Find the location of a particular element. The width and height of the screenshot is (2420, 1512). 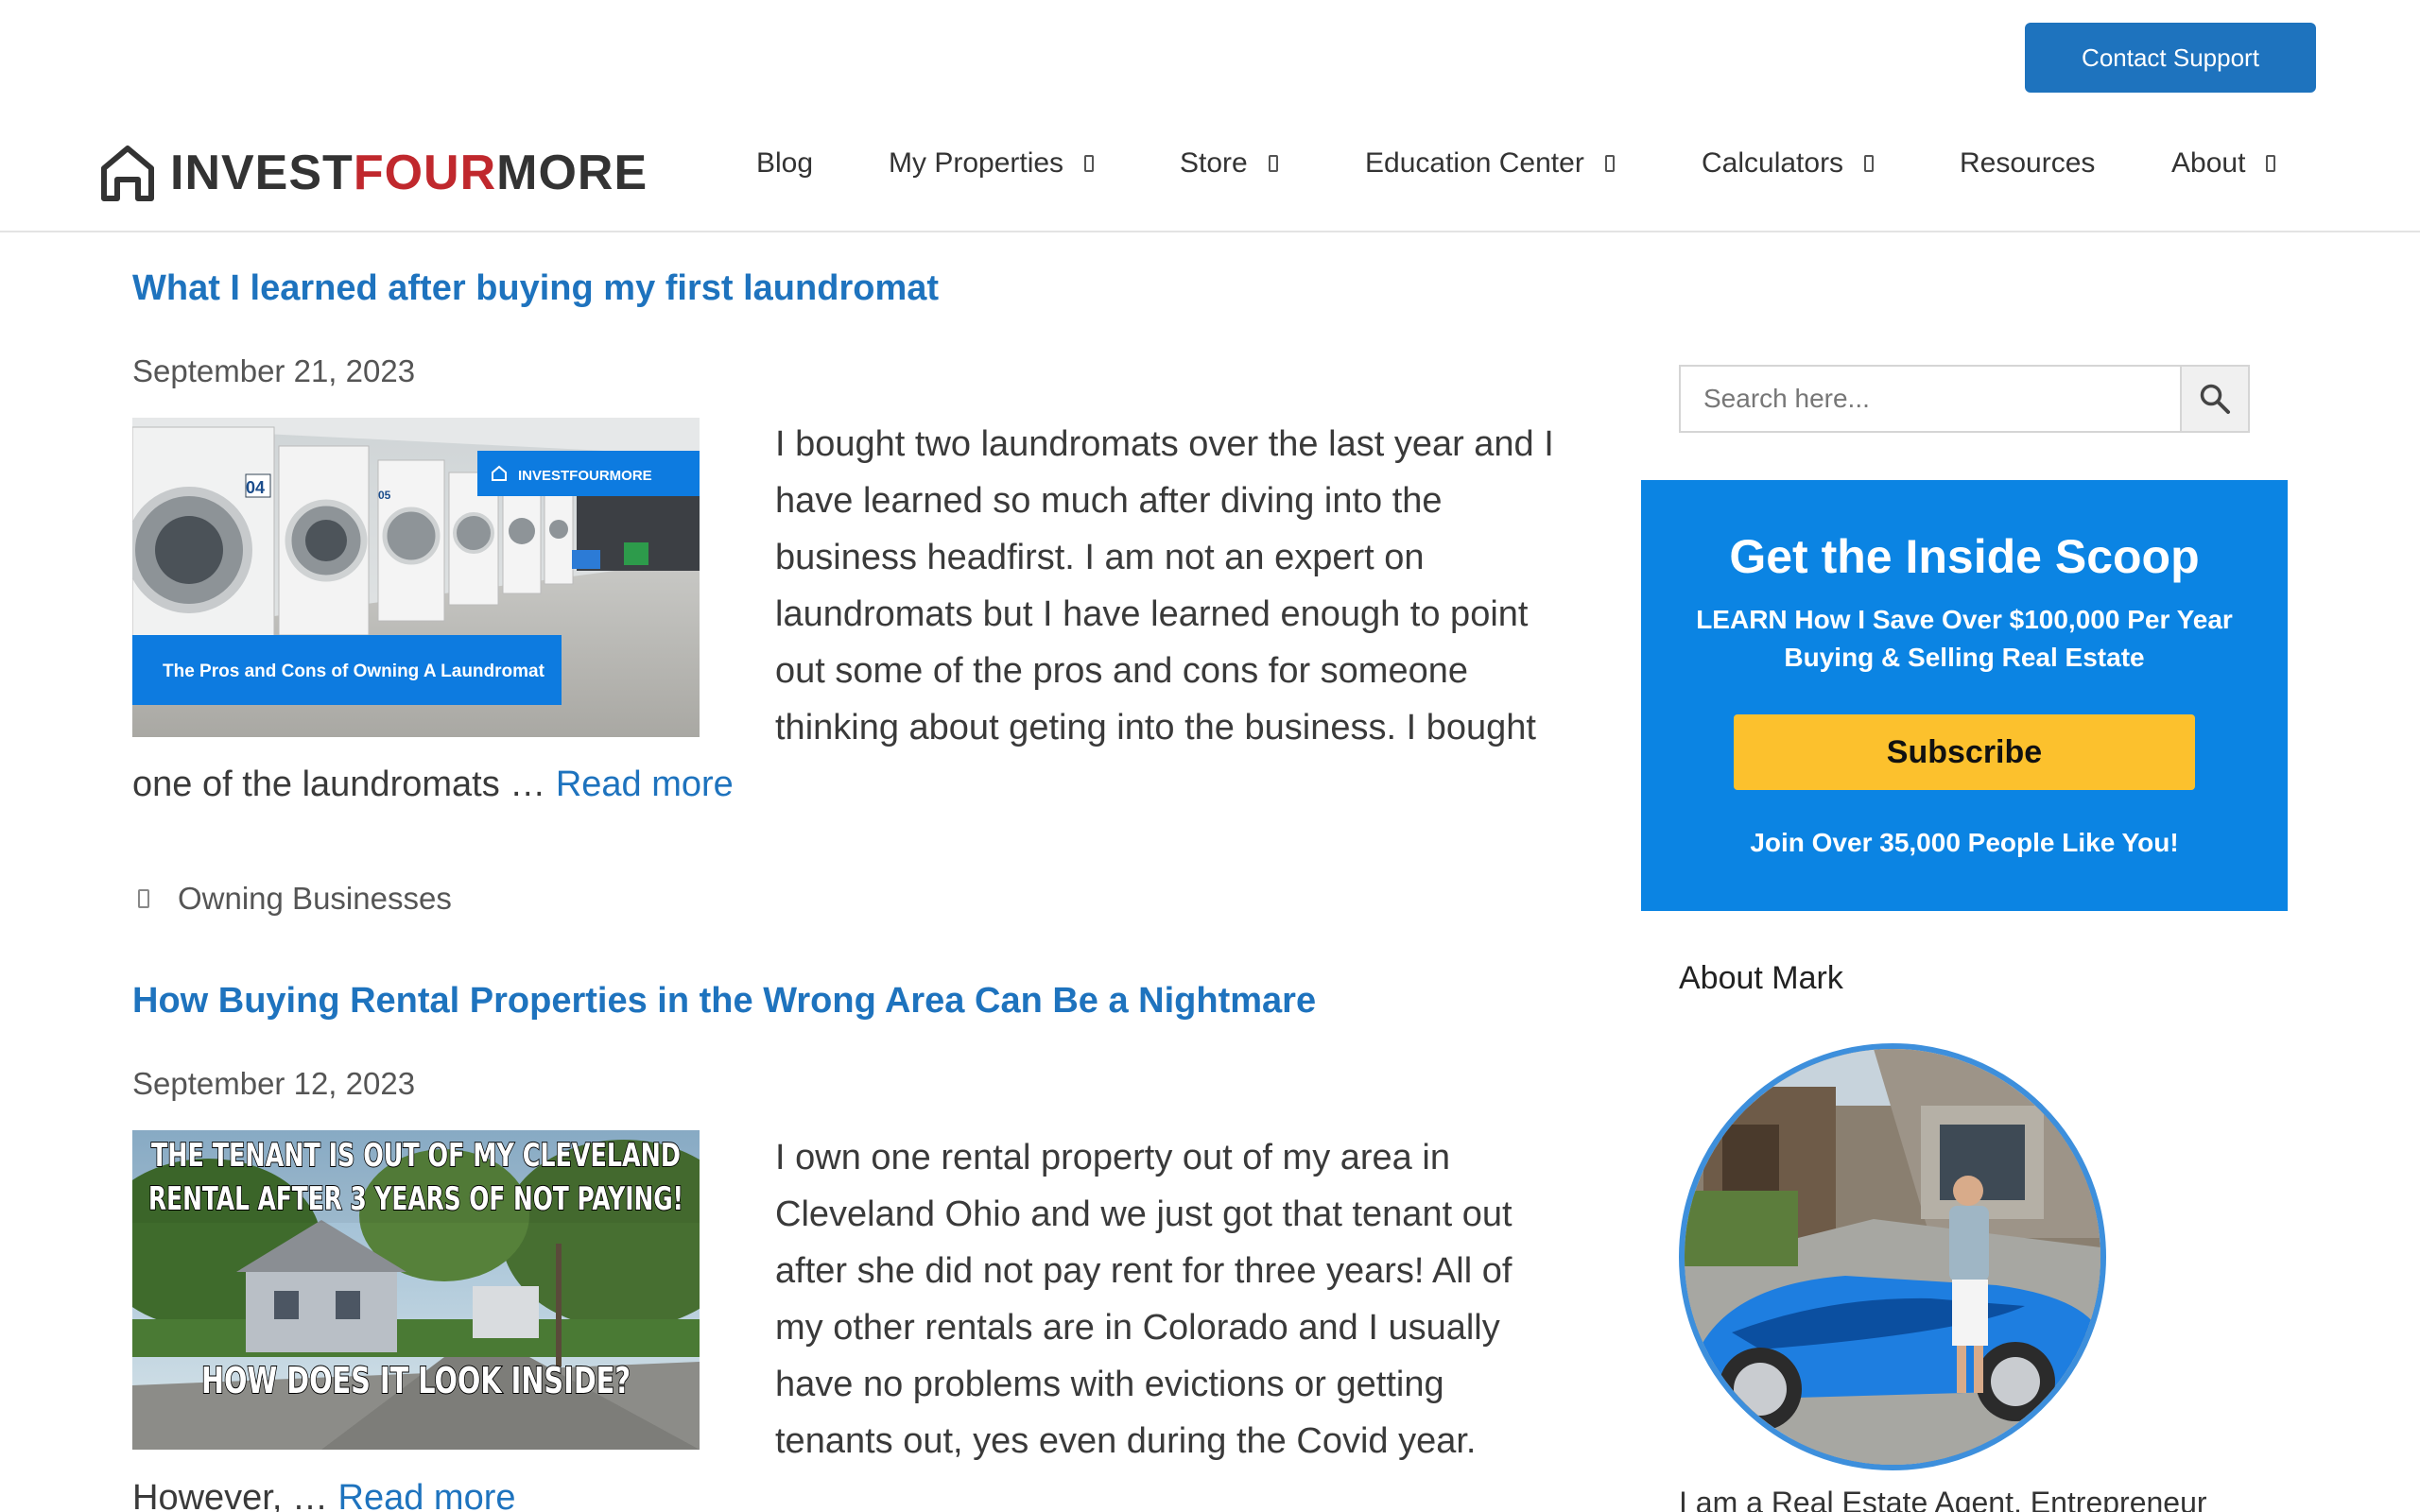

author-photo is located at coordinates (1893, 1256).